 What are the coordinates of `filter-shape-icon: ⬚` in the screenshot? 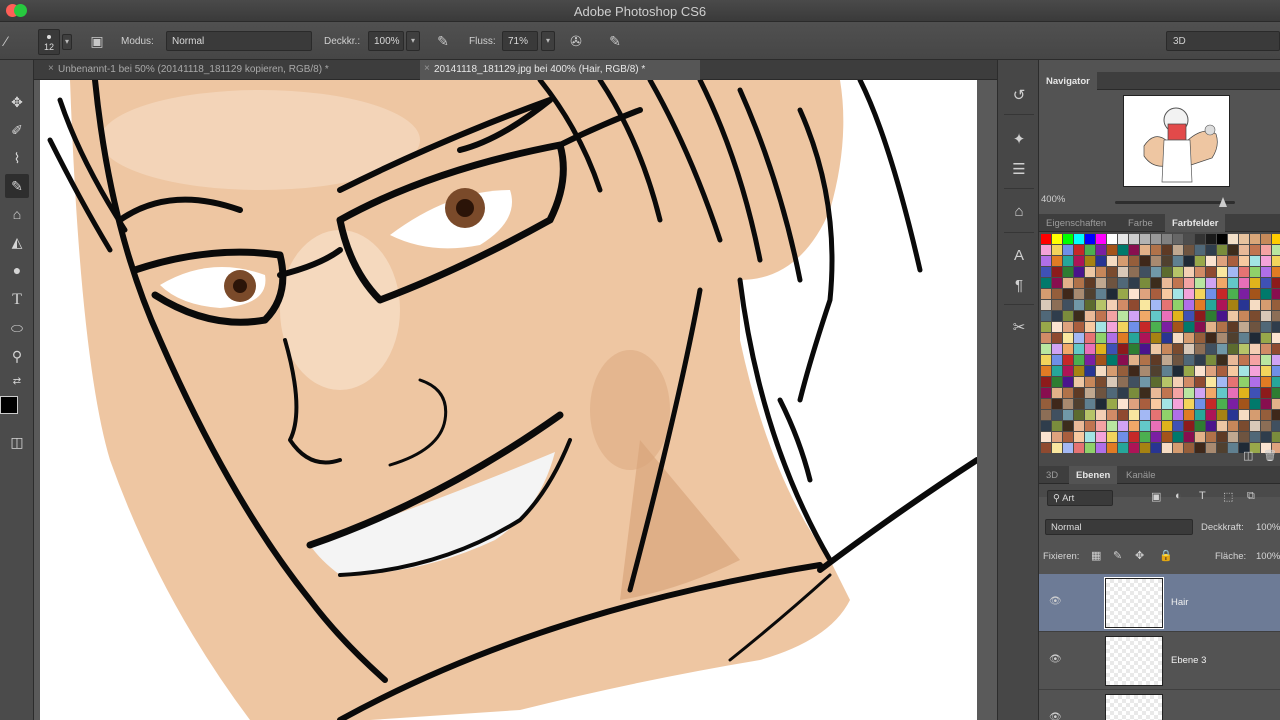 It's located at (1228, 496).